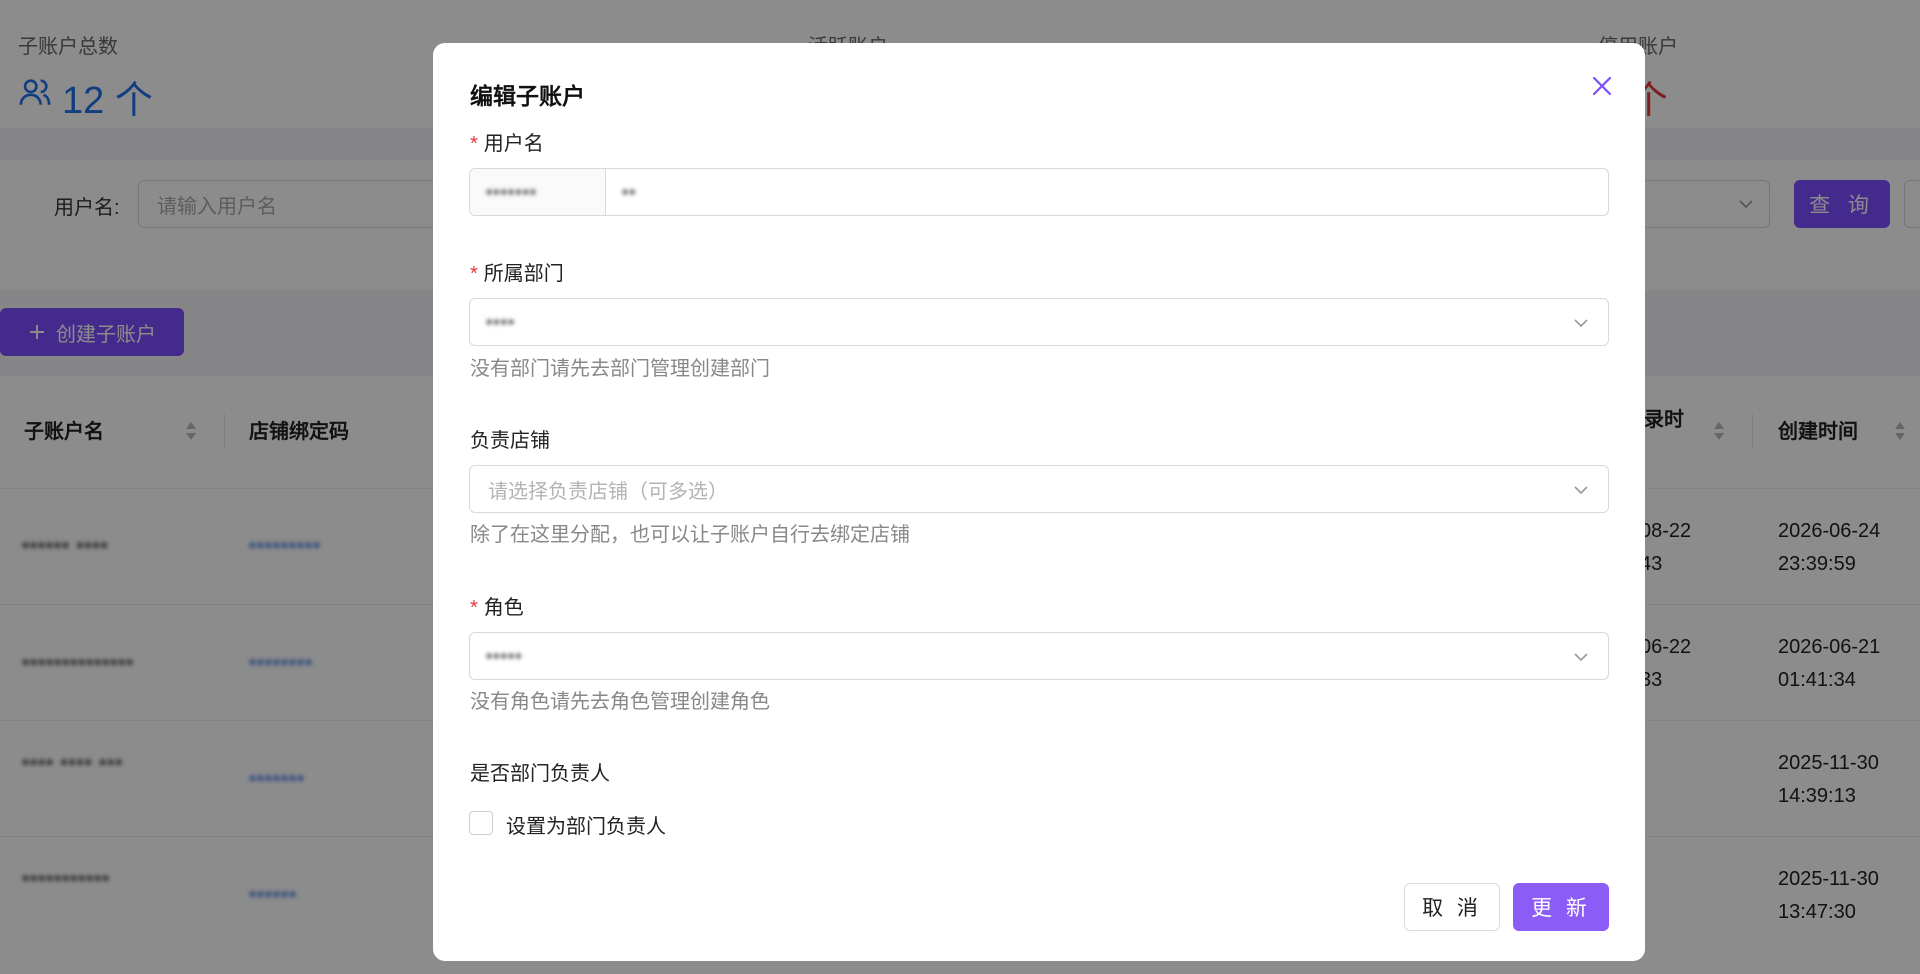 Image resolution: width=1920 pixels, height=974 pixels. What do you see at coordinates (620, 369) in the screenshot?
I see `department-help-text: 没有部门请先去部门管理创建部门` at bounding box center [620, 369].